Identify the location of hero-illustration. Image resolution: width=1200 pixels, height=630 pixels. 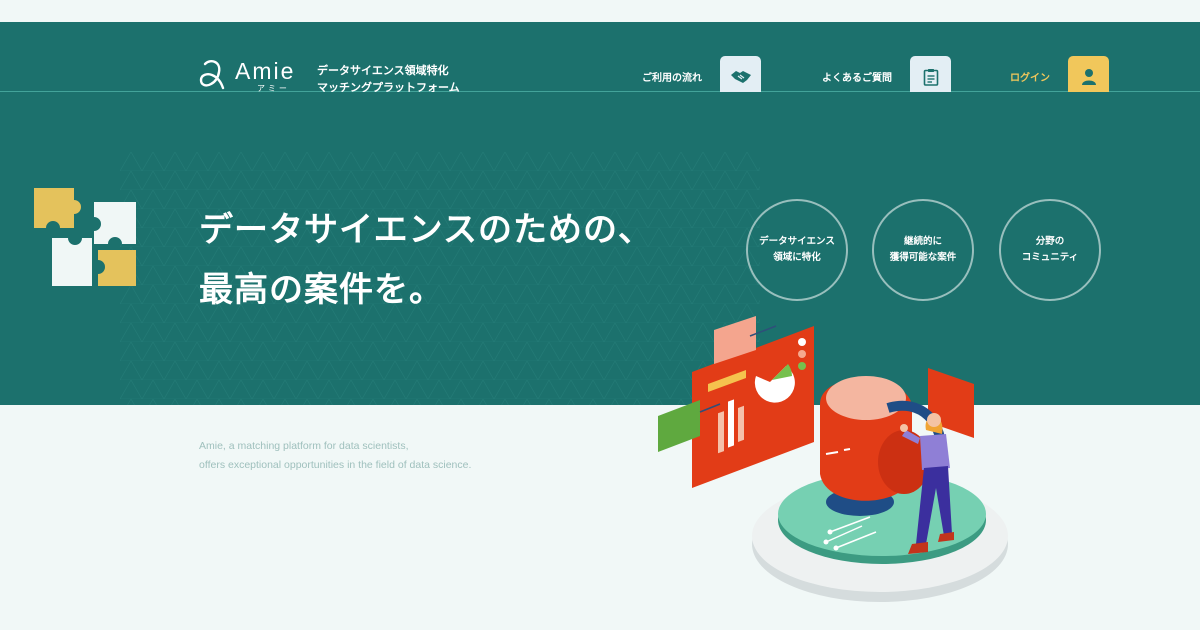
(833, 459).